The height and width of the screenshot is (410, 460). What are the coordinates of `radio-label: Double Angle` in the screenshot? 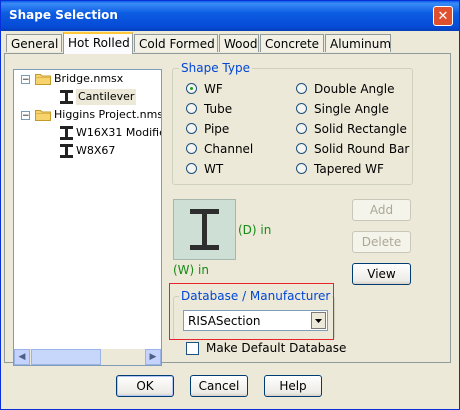 It's located at (354, 89).